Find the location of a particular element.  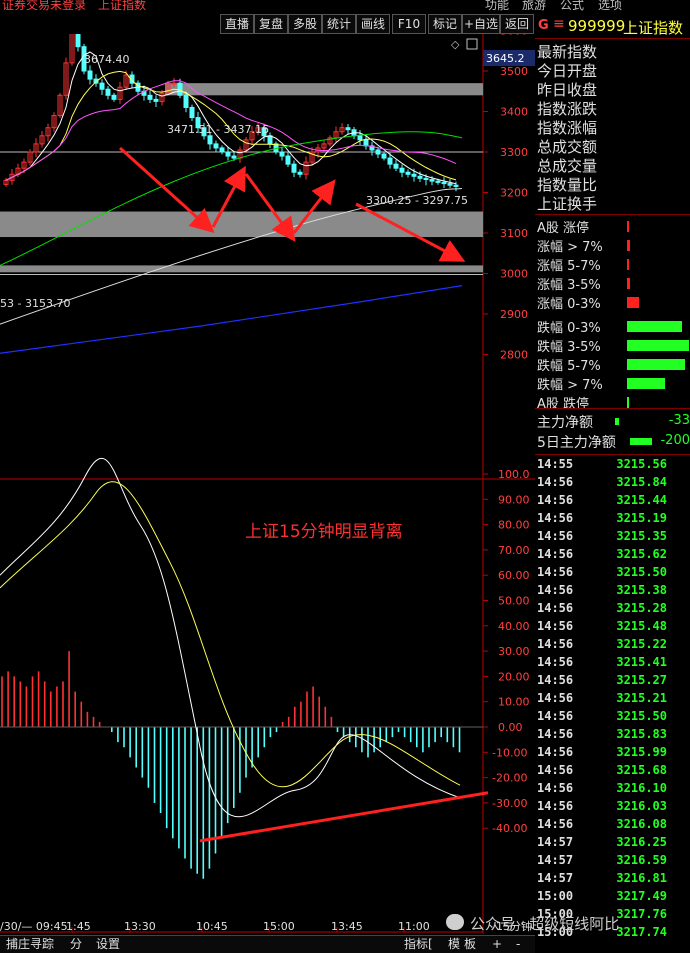

tick-row: 14:56 3215.99 is located at coordinates (612, 754).